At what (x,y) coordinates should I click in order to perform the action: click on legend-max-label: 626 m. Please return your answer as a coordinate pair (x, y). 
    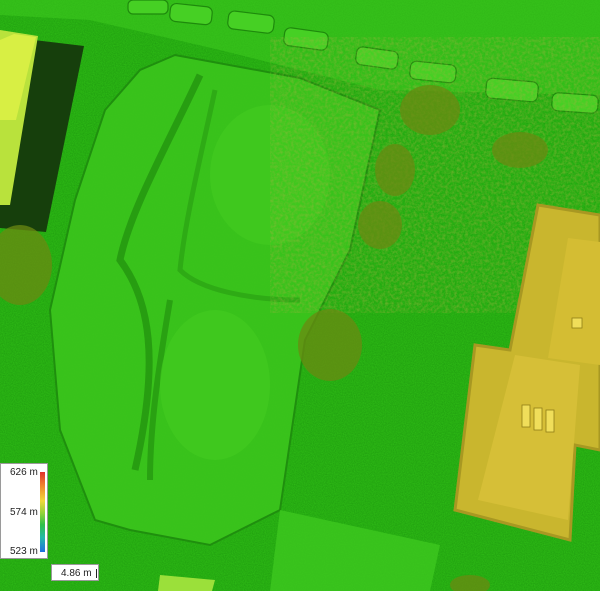
    Looking at the image, I should click on (24, 472).